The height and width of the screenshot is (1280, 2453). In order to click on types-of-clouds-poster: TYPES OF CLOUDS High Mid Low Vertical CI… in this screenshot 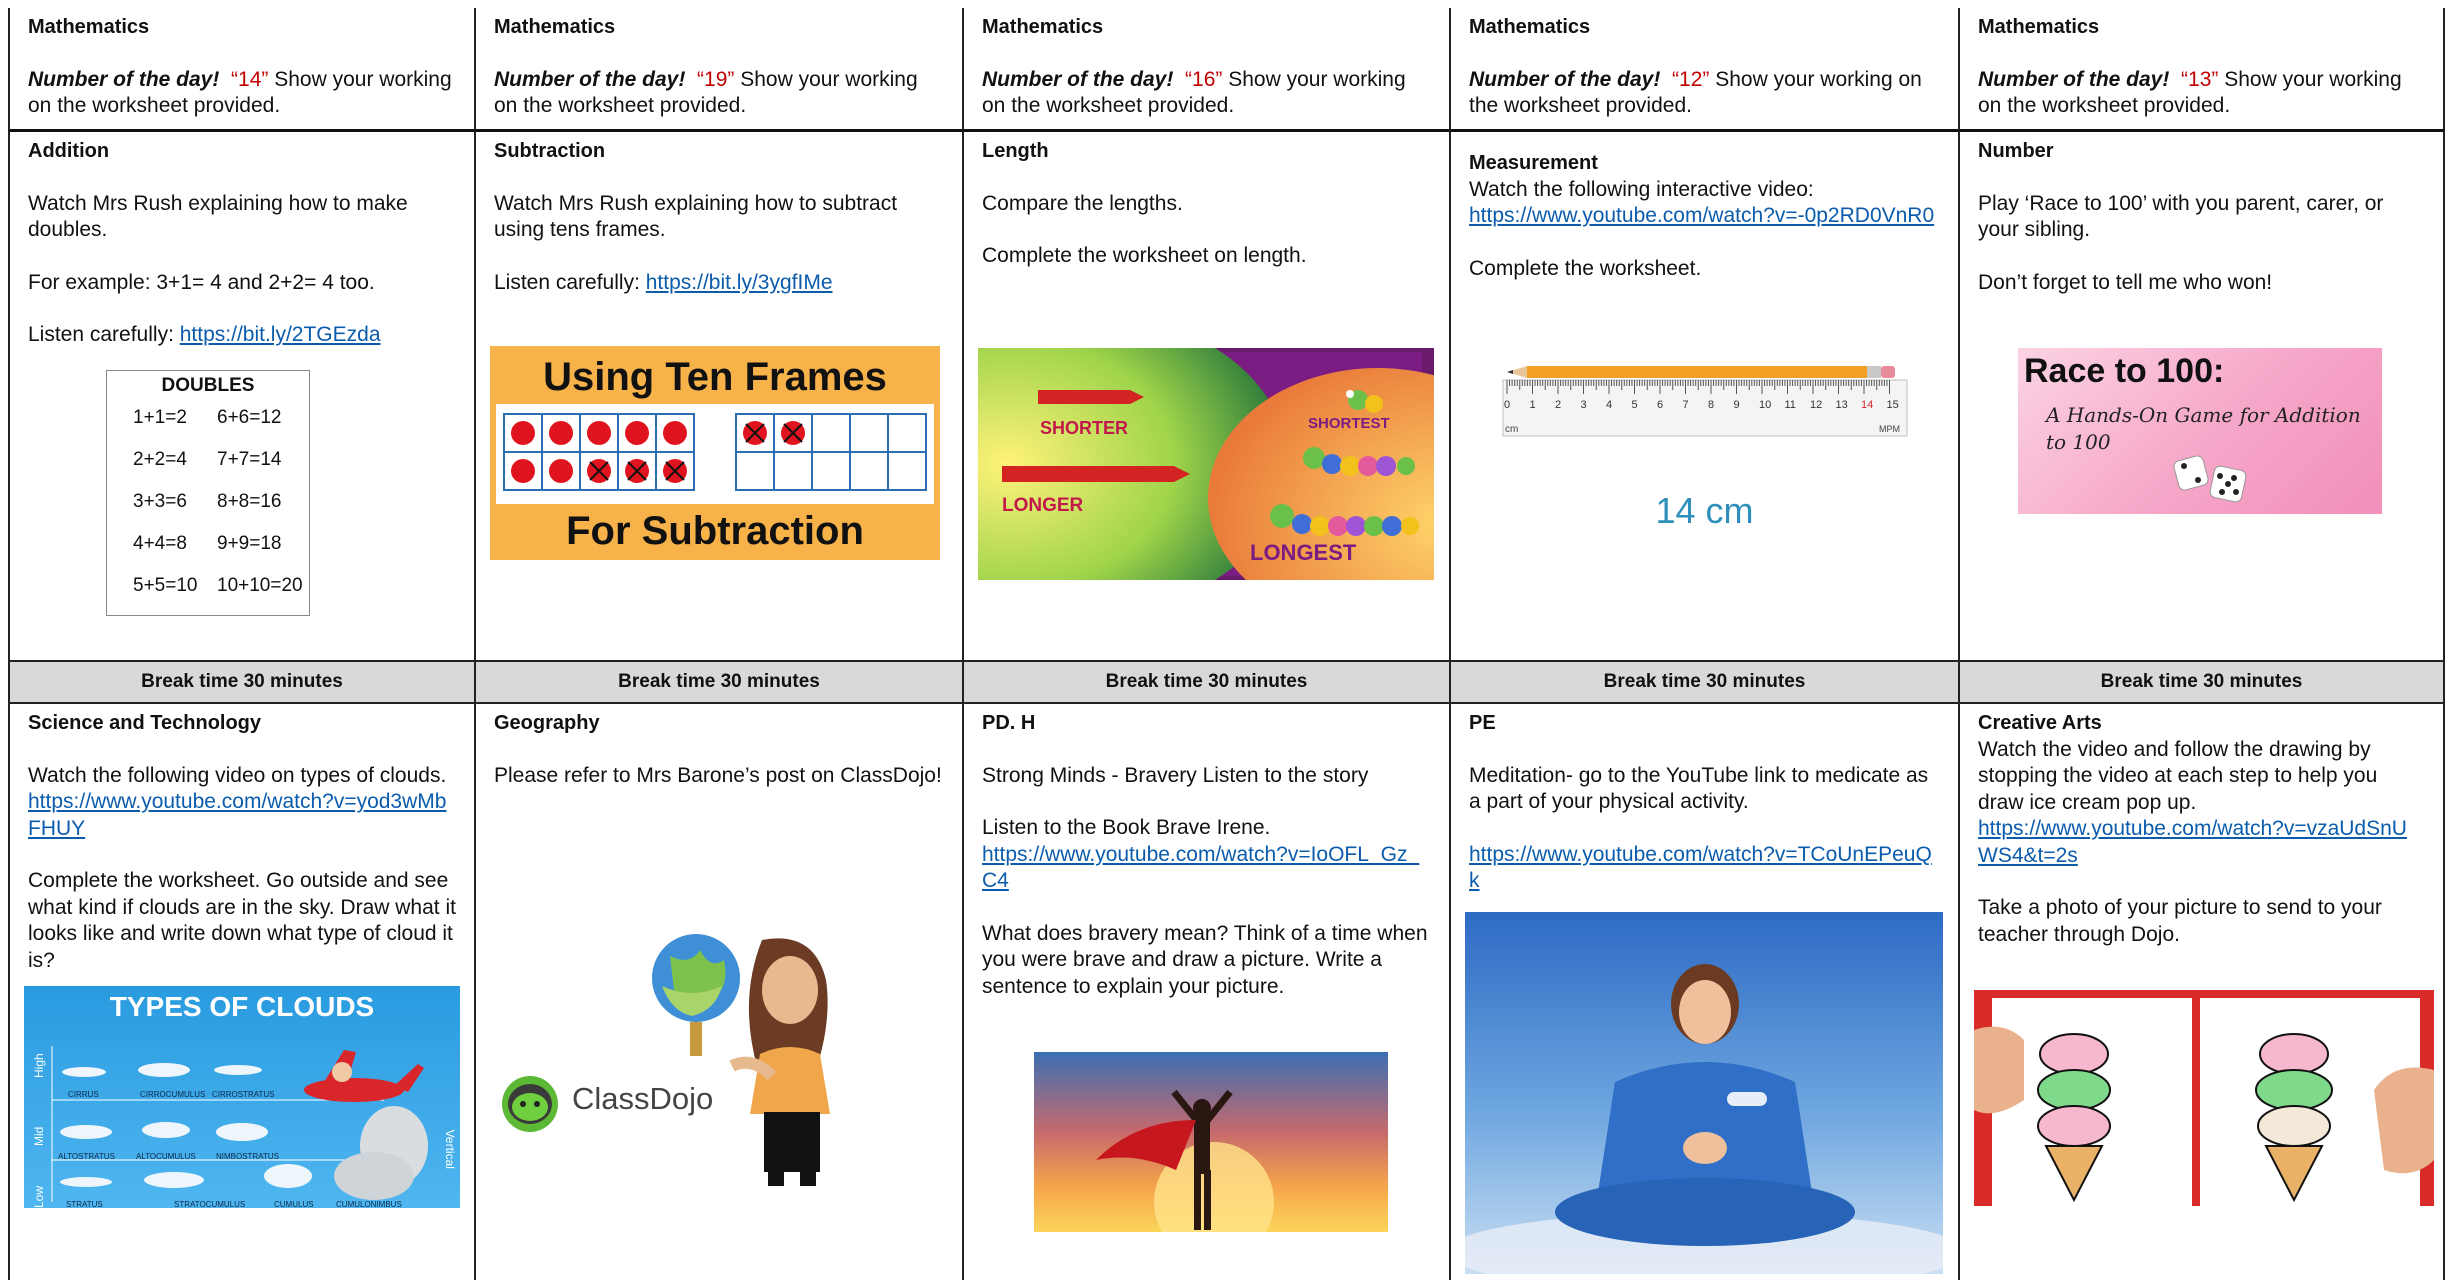, I will do `click(242, 1097)`.